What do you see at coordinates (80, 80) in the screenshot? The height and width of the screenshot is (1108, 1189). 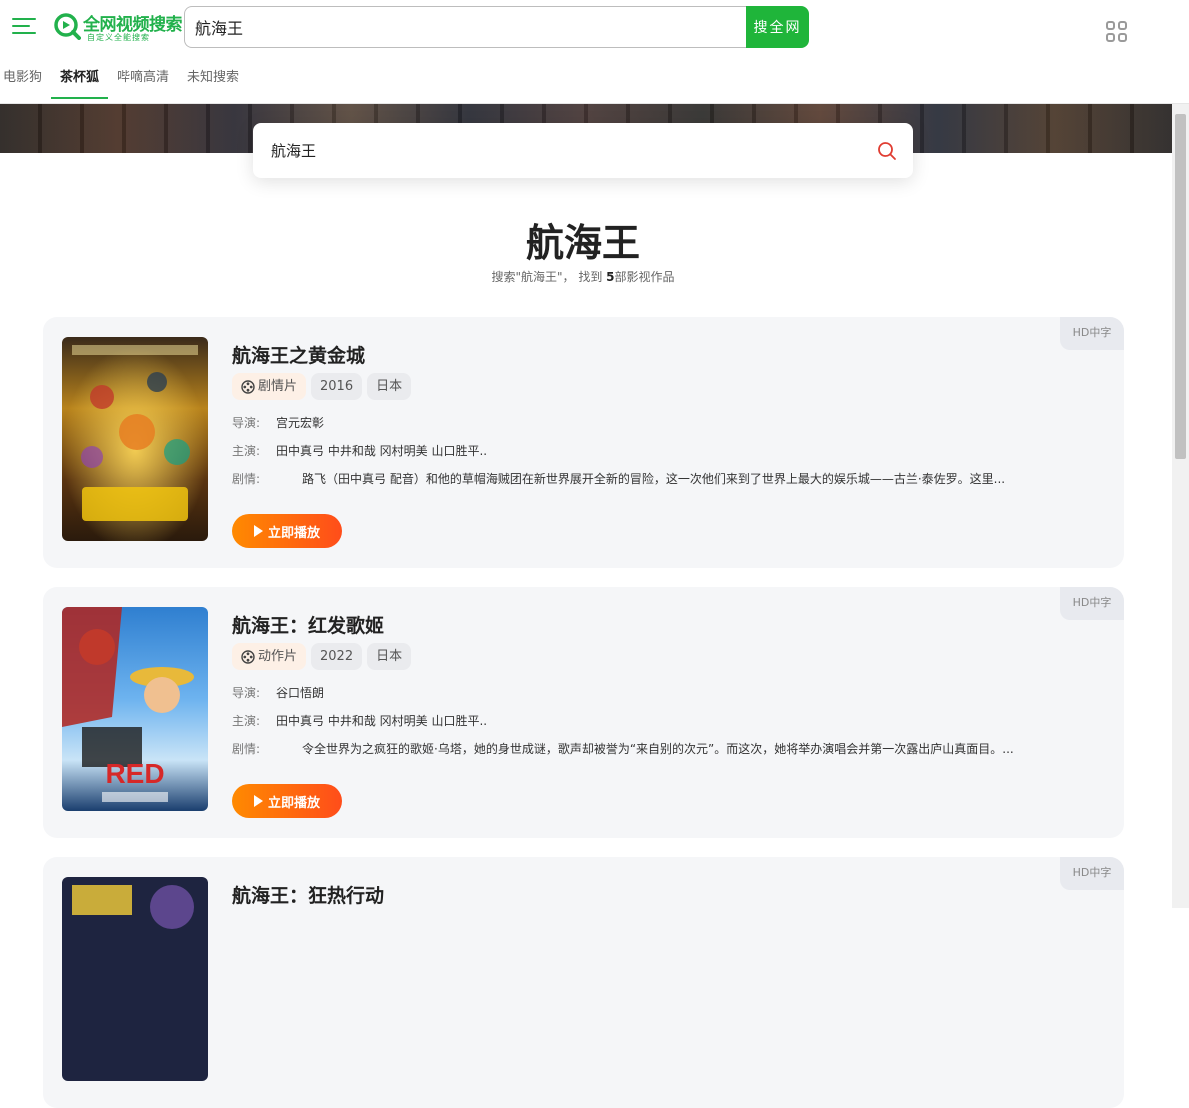 I see `tab-chabeihu: 茶杯狐` at bounding box center [80, 80].